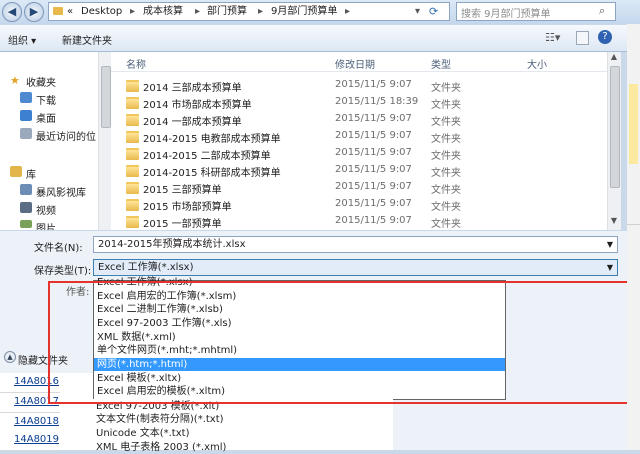  What do you see at coordinates (192, 122) in the screenshot?
I see `file-name: 2014 一部成本预算单` at bounding box center [192, 122].